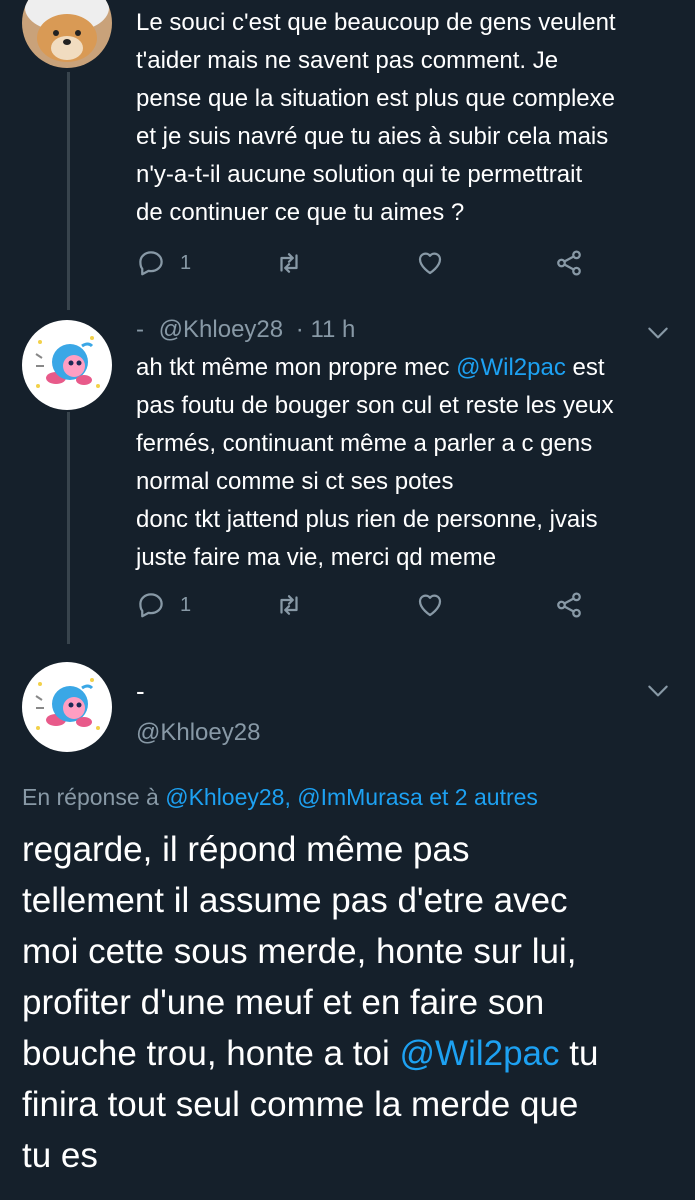 Image resolution: width=695 pixels, height=1200 pixels. Describe the element at coordinates (579, 1053) in the screenshot. I see `text-segment: tu` at that location.